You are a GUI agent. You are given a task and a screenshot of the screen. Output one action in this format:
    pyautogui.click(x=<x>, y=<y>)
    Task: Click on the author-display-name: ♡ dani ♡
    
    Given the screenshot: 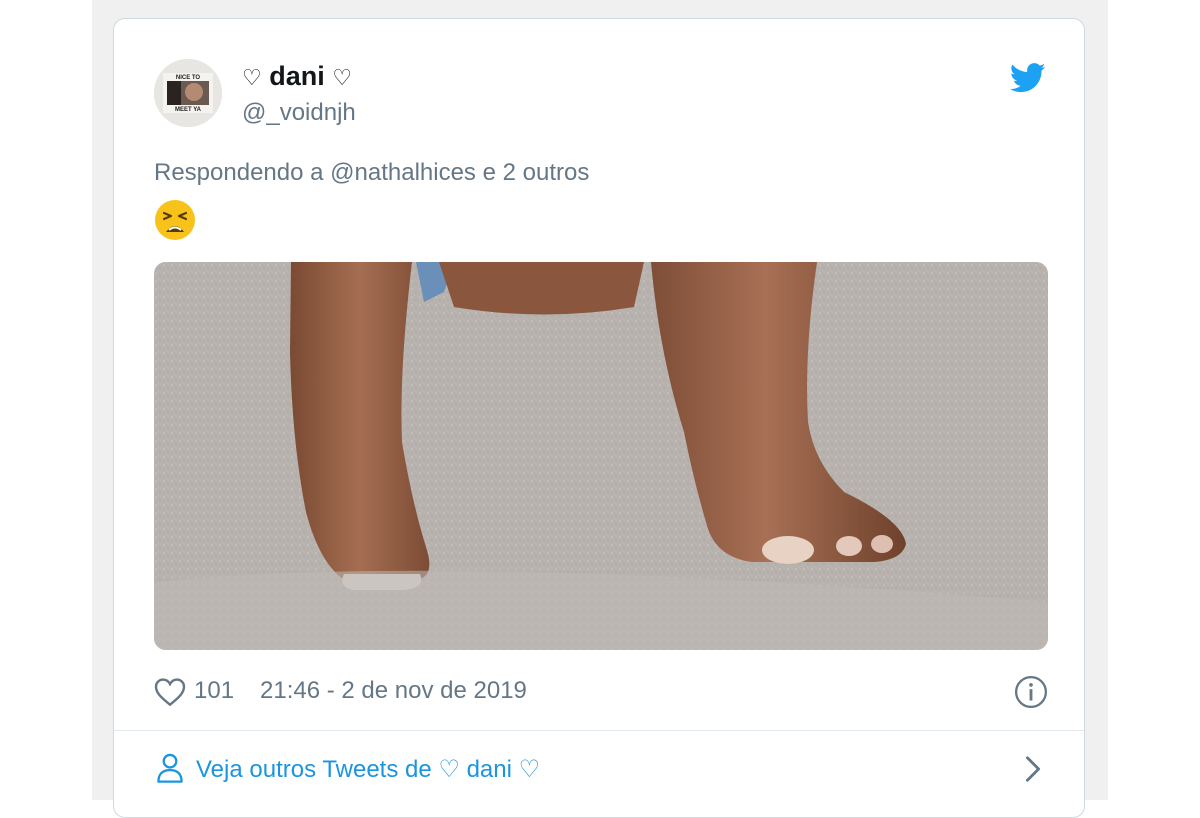 What is the action you would take?
    pyautogui.click(x=297, y=76)
    